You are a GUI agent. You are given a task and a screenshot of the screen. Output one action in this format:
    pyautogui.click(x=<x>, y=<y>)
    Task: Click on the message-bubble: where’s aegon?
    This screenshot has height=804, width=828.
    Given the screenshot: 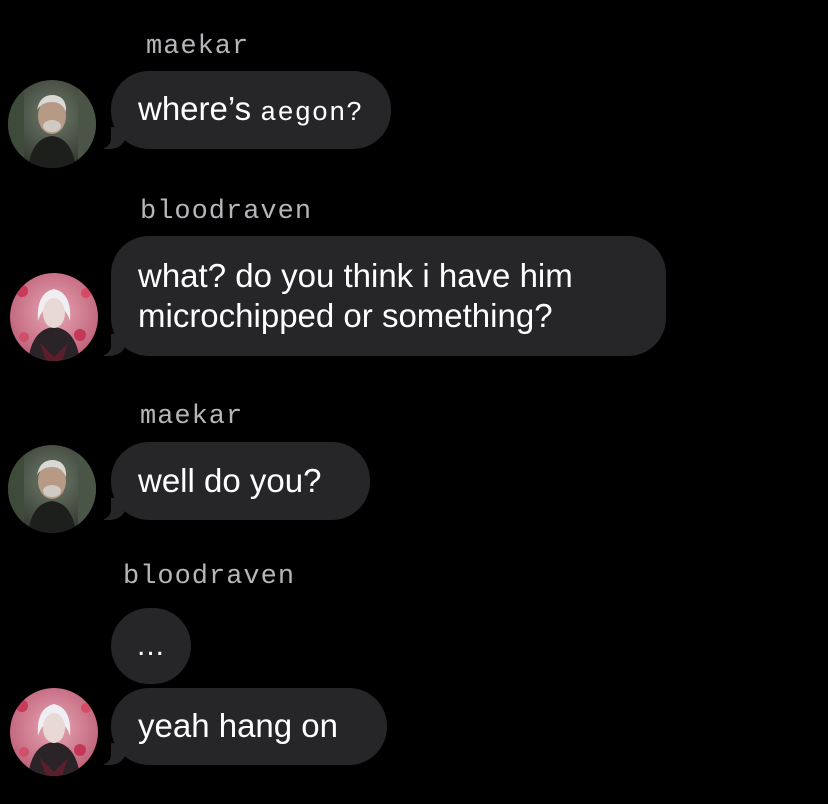 What is the action you would take?
    pyautogui.click(x=244, y=110)
    